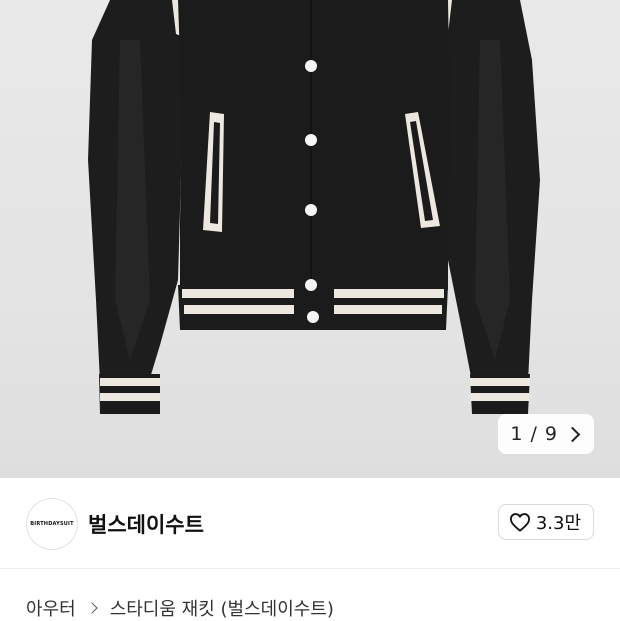 This screenshot has height=621, width=620. What do you see at coordinates (550, 434) in the screenshot?
I see `page-total: 9` at bounding box center [550, 434].